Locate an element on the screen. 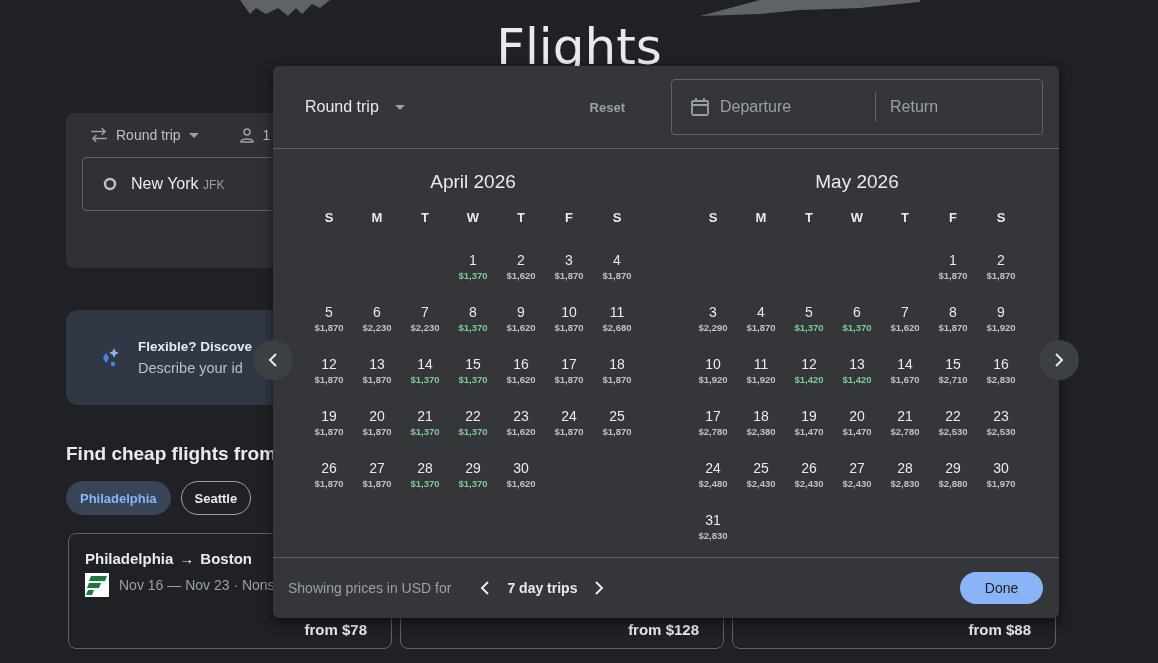 This screenshot has height=663, width=1158. weekday-label: F is located at coordinates (569, 218).